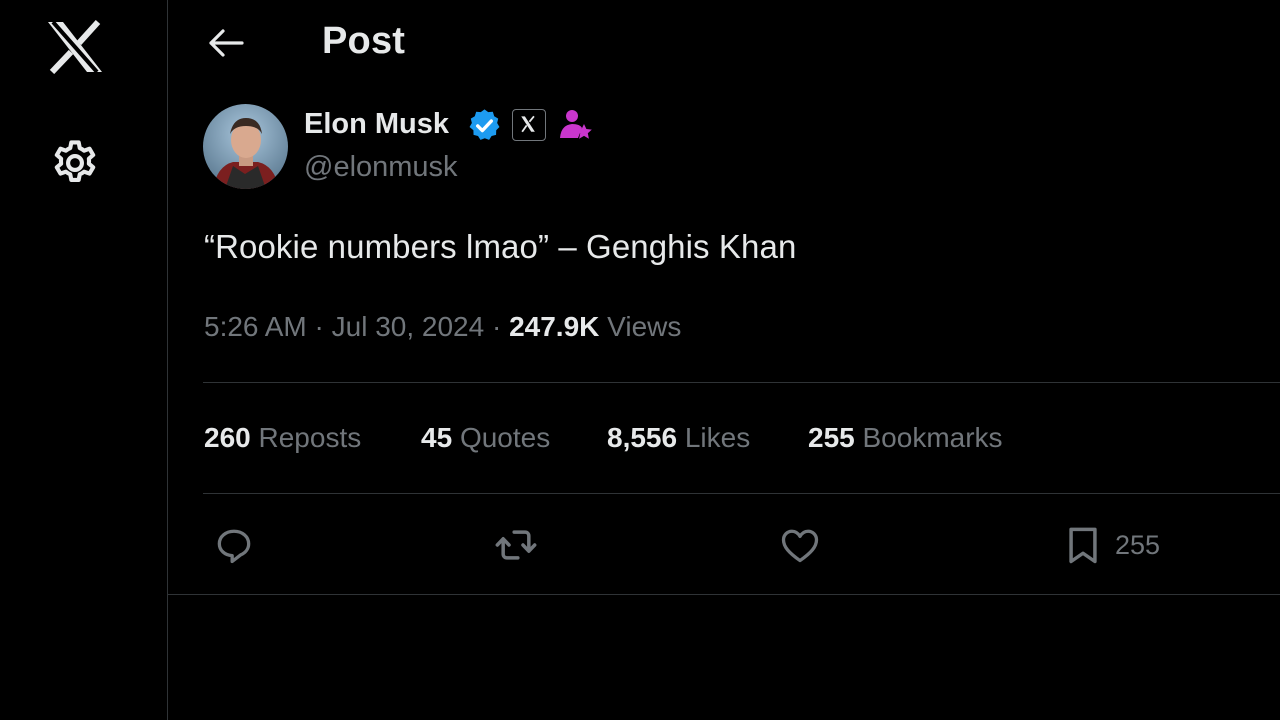 The image size is (1280, 720). I want to click on stat-count: 255, so click(831, 437).